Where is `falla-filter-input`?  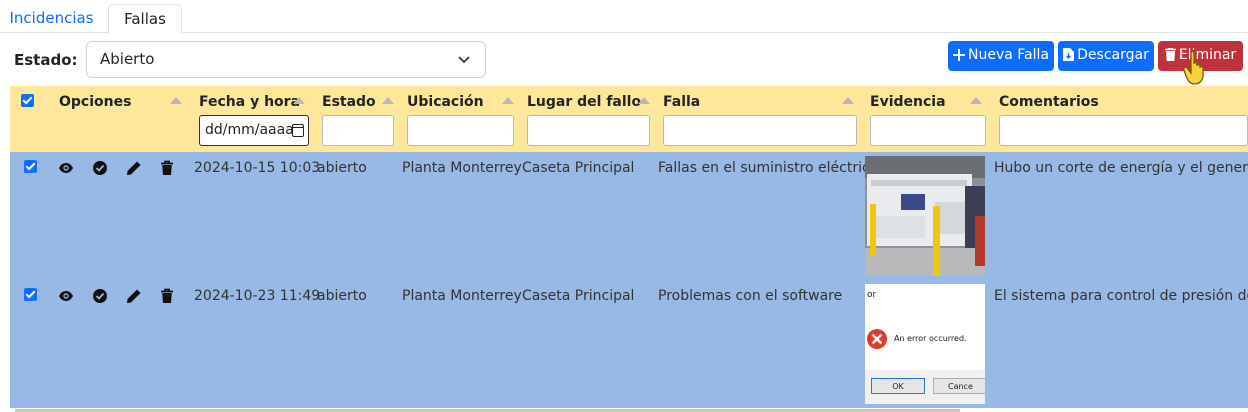 falla-filter-input is located at coordinates (760, 130).